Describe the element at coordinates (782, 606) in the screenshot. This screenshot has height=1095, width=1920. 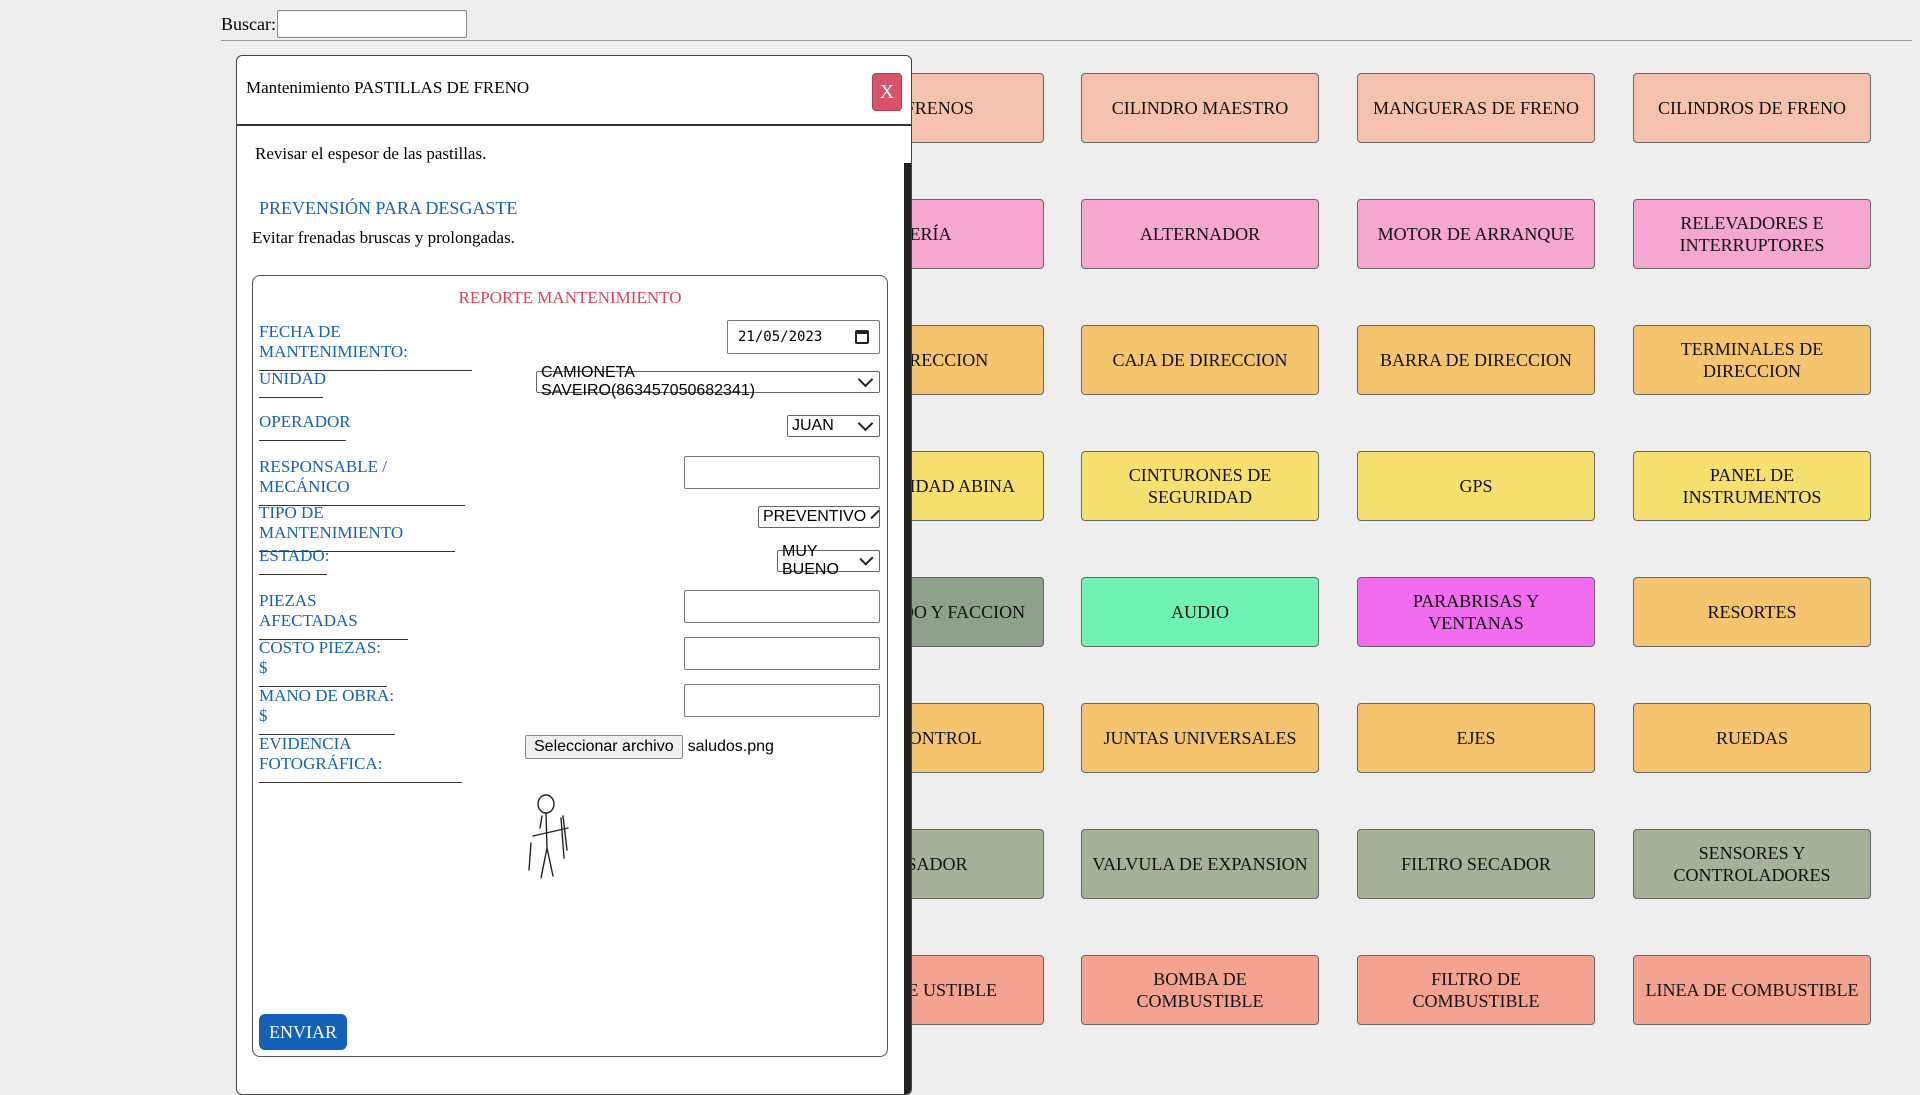
I see `piezas-input` at that location.